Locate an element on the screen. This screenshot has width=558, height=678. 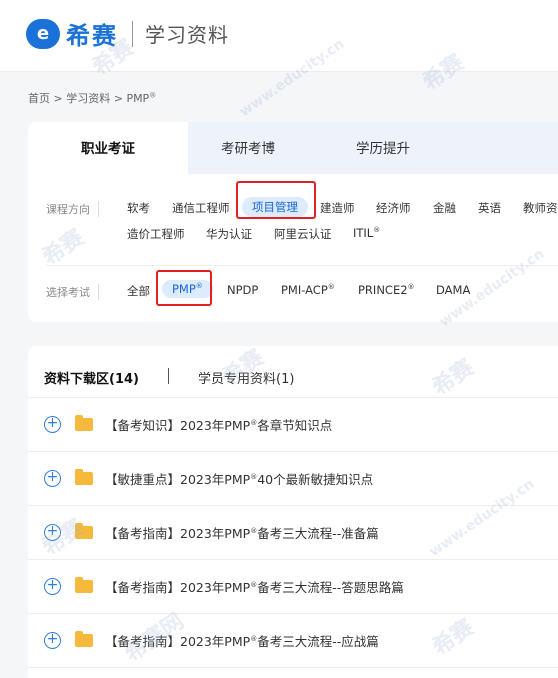
course-option: 造价工程师 is located at coordinates (156, 234).